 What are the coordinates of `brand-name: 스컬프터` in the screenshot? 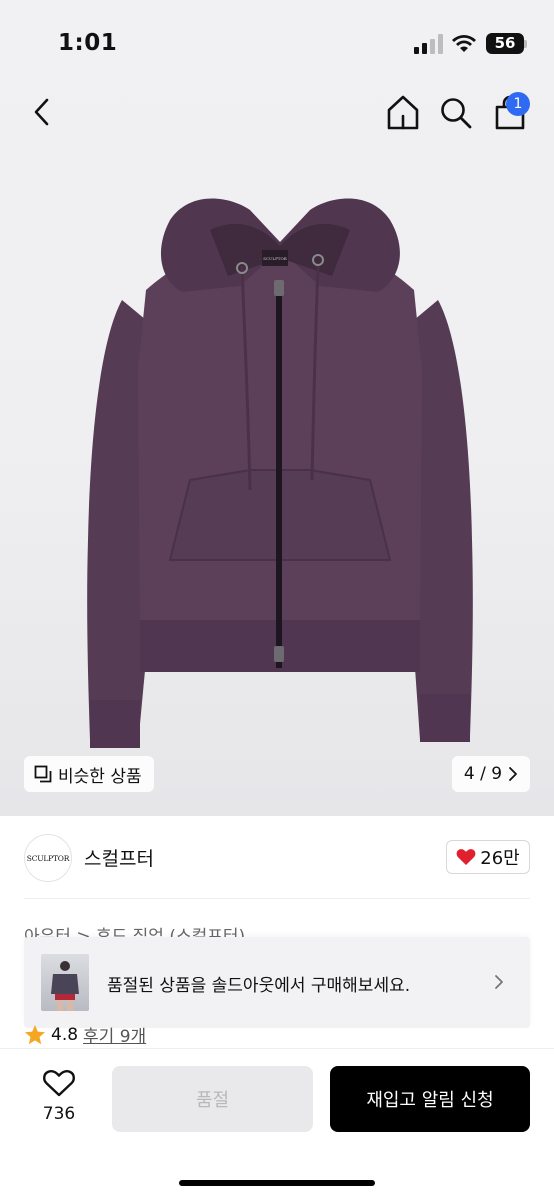 It's located at (119, 857).